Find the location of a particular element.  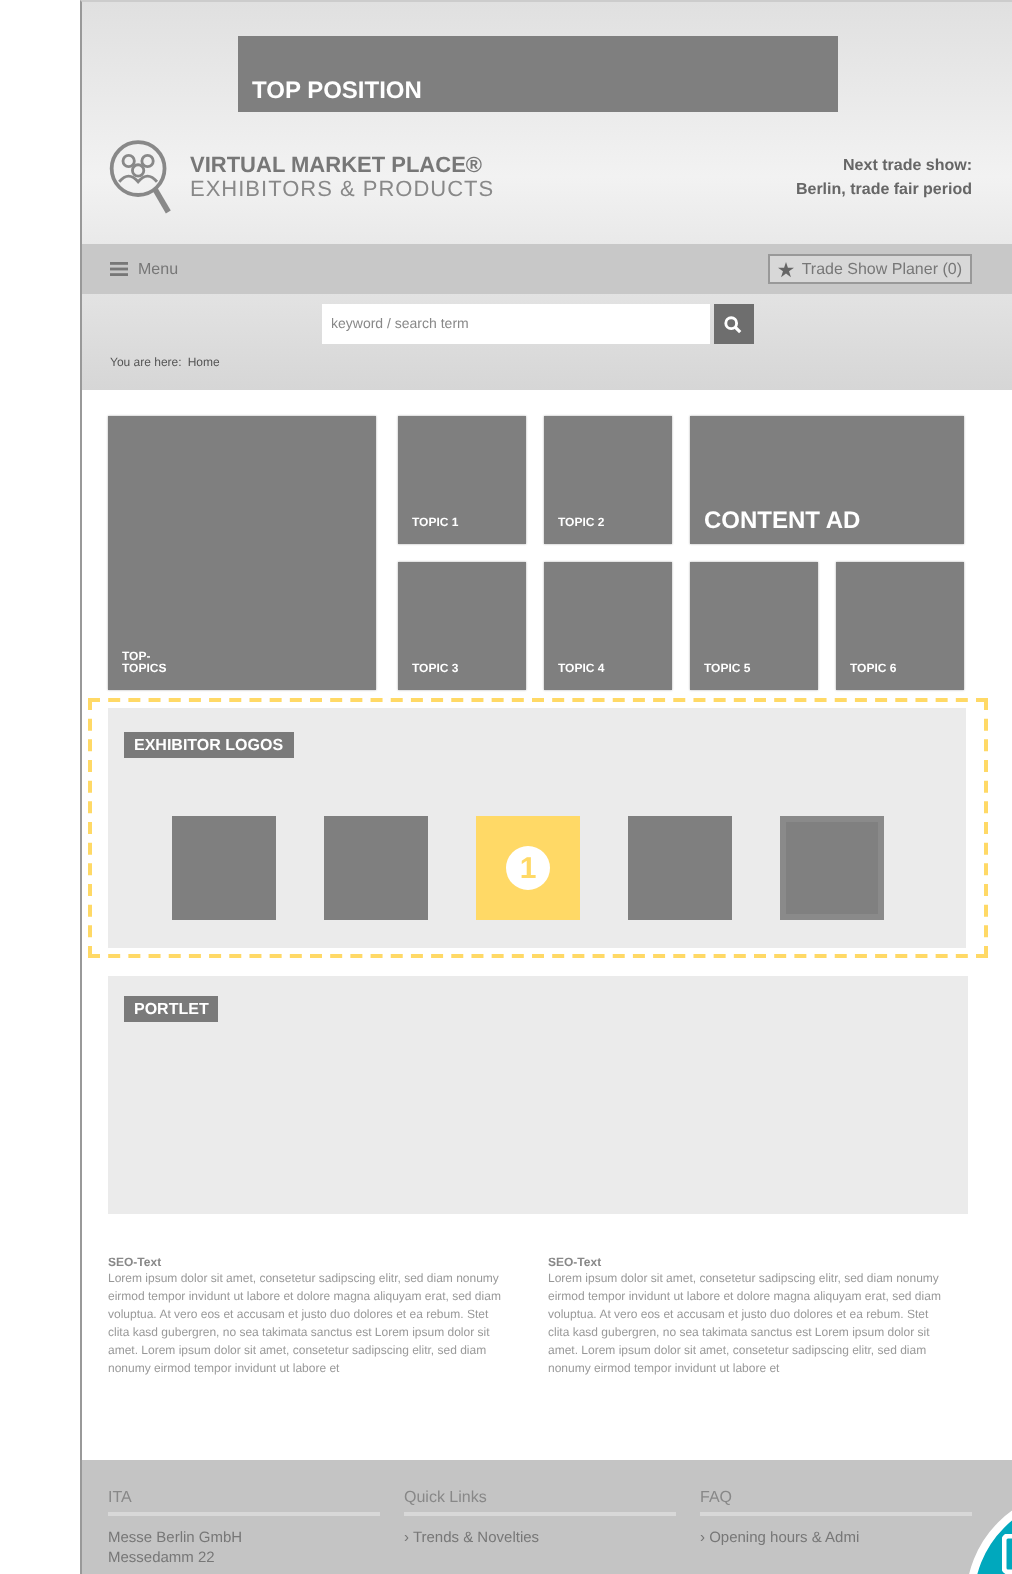

brand-title: VIRTUAL MARKET PLACE® is located at coordinates (337, 166).